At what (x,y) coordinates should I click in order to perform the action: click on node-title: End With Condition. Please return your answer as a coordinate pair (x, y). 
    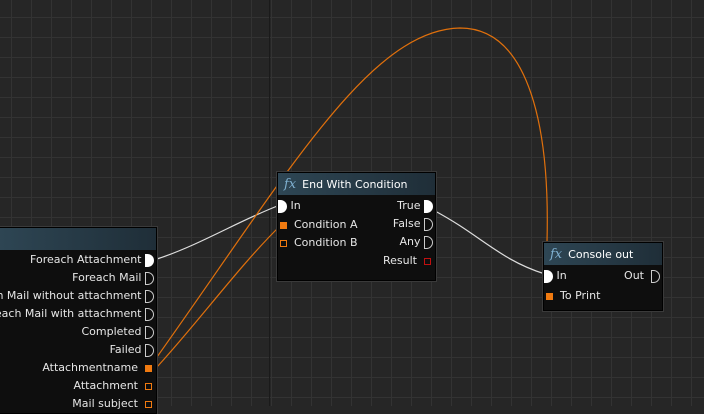
    Looking at the image, I should click on (355, 184).